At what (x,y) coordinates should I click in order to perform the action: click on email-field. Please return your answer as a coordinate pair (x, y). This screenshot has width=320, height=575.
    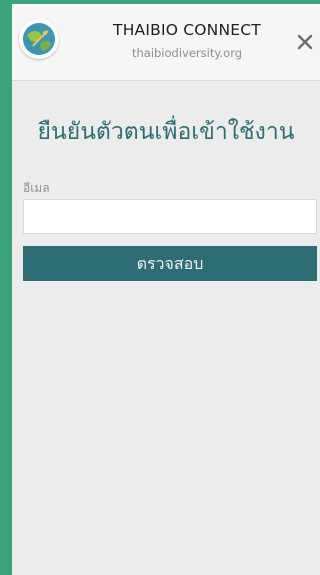
    Looking at the image, I should click on (170, 216).